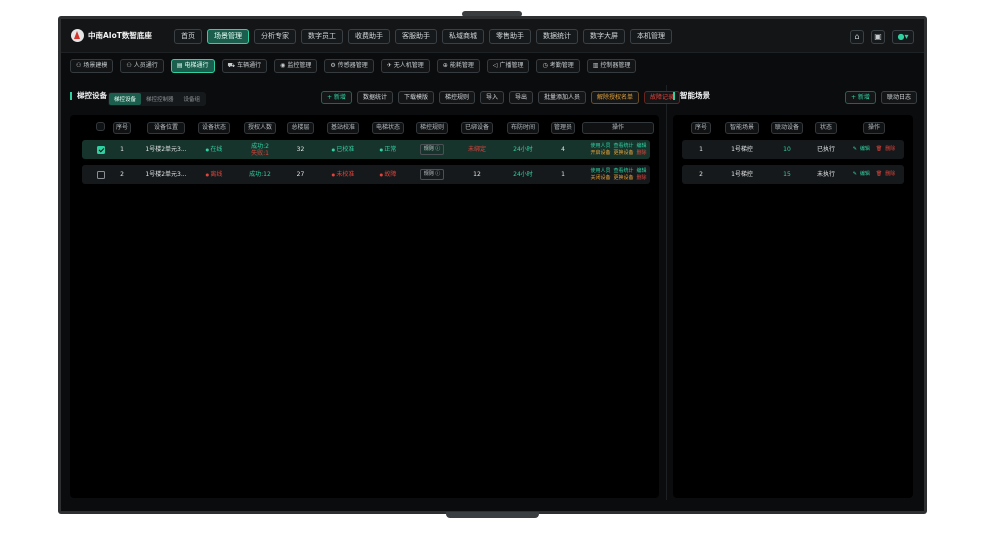 The image size is (985, 554). I want to click on scene-state: 已执行, so click(825, 149).